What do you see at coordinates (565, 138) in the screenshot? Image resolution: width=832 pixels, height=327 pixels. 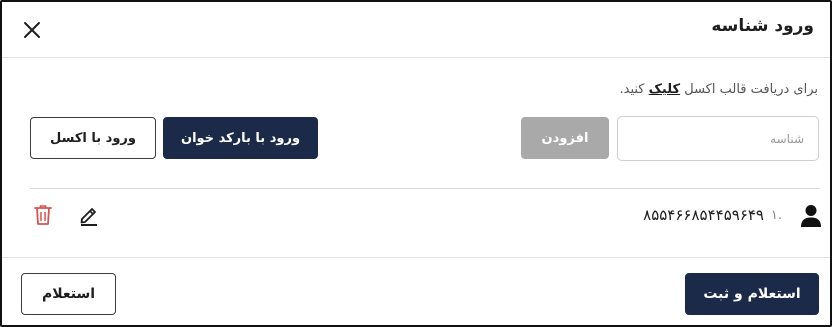 I see `add-button: افزودن` at bounding box center [565, 138].